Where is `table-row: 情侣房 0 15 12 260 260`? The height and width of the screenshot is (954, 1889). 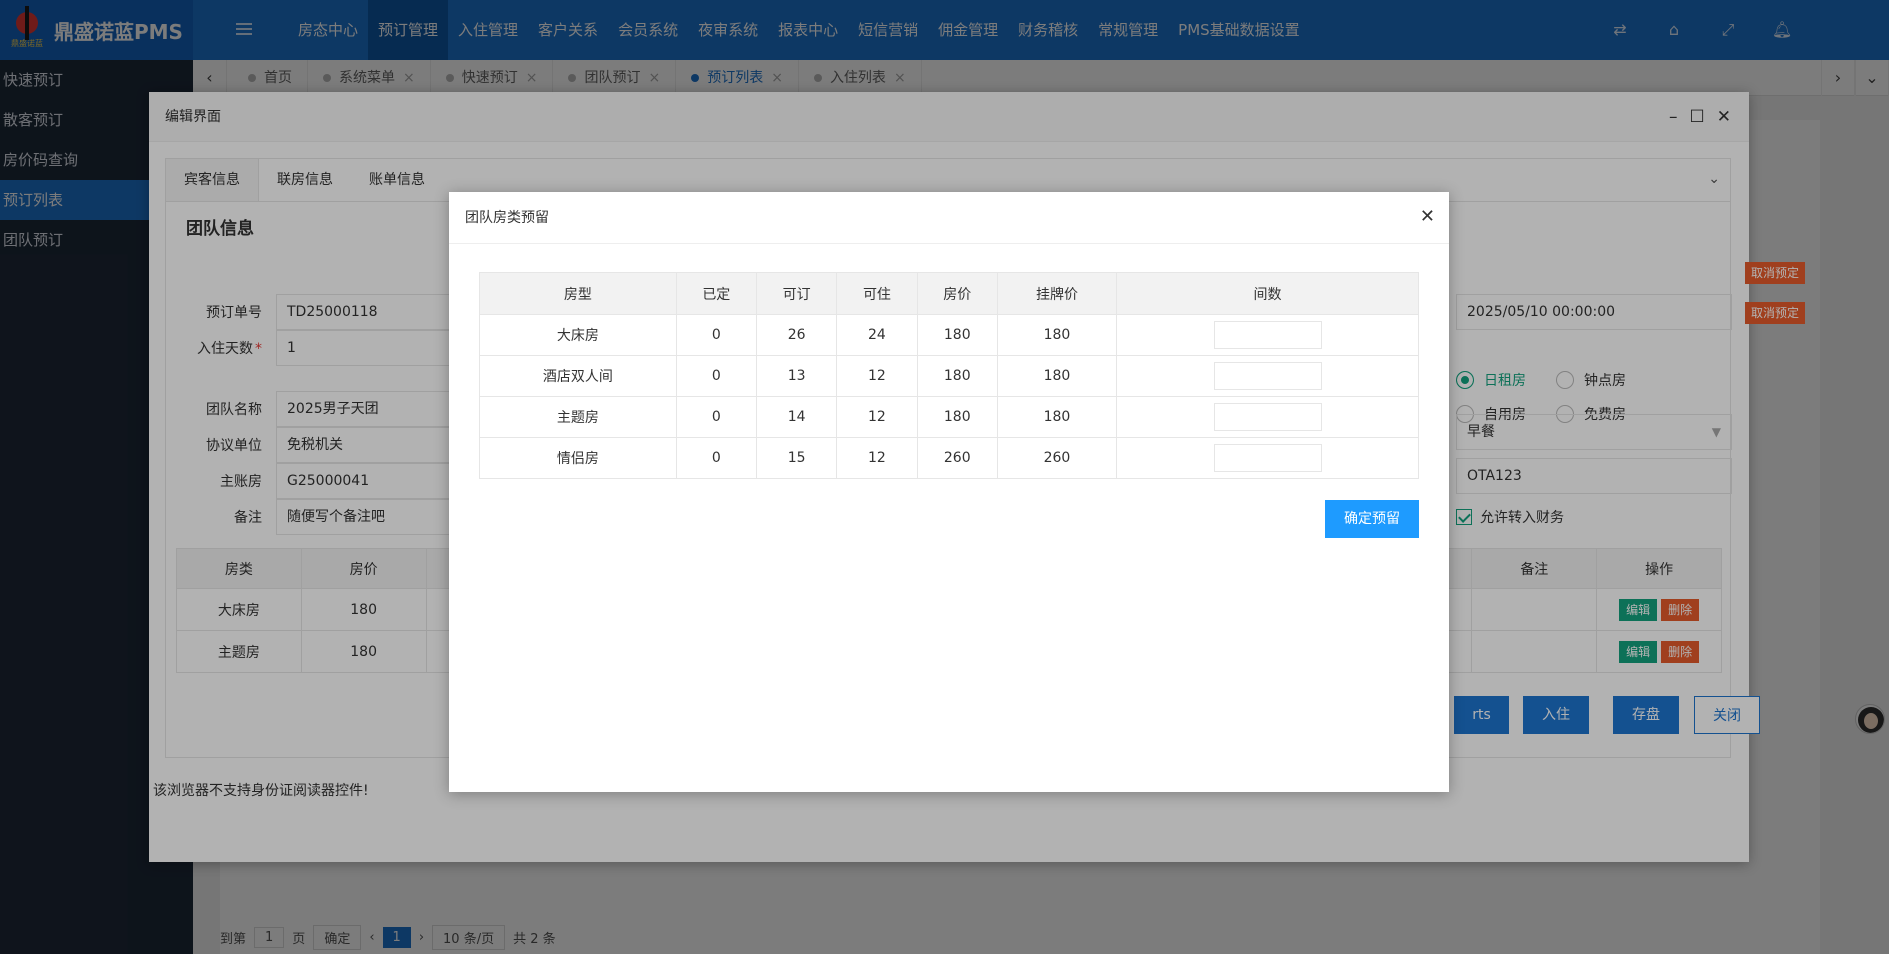 table-row: 情侣房 0 15 12 260 260 is located at coordinates (949, 458).